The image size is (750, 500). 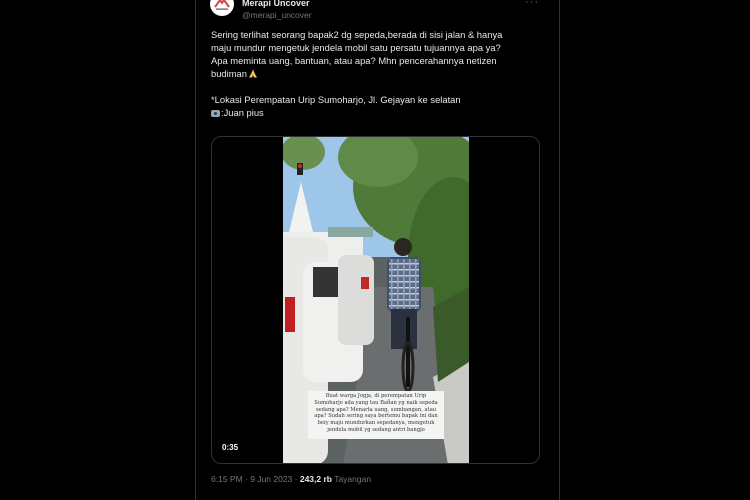 I want to click on tweet-timestamp: 6:15 PM · 9 Jun 2023 ·, so click(x=254, y=479).